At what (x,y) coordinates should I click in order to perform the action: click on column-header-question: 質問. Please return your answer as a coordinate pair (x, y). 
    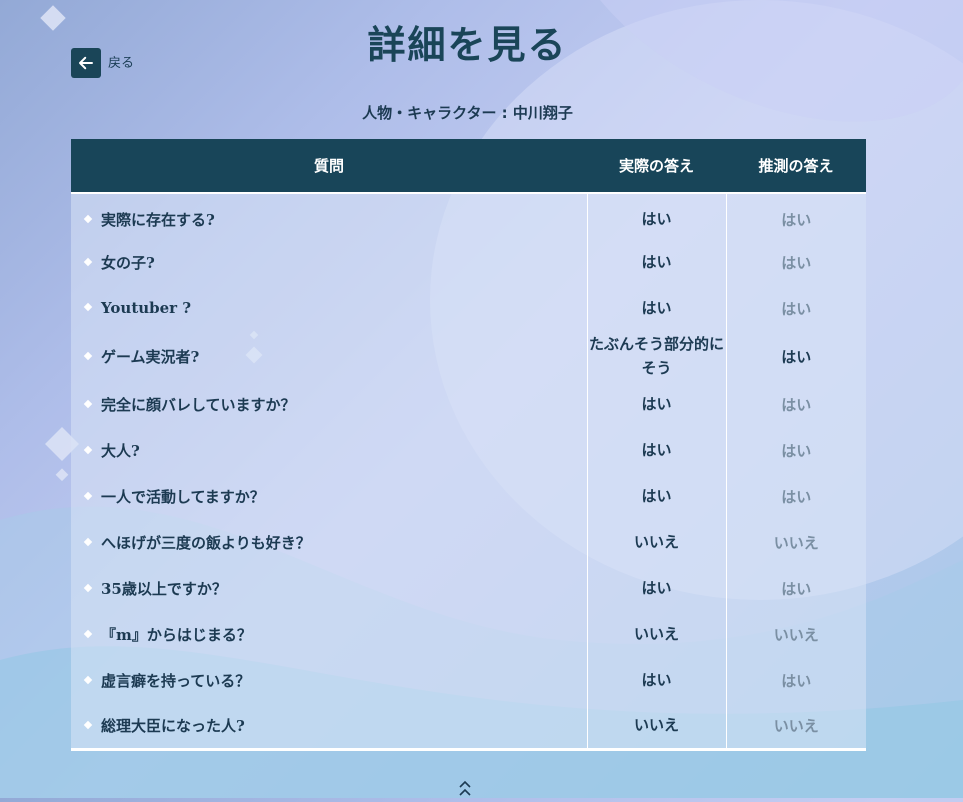
    Looking at the image, I should click on (329, 166).